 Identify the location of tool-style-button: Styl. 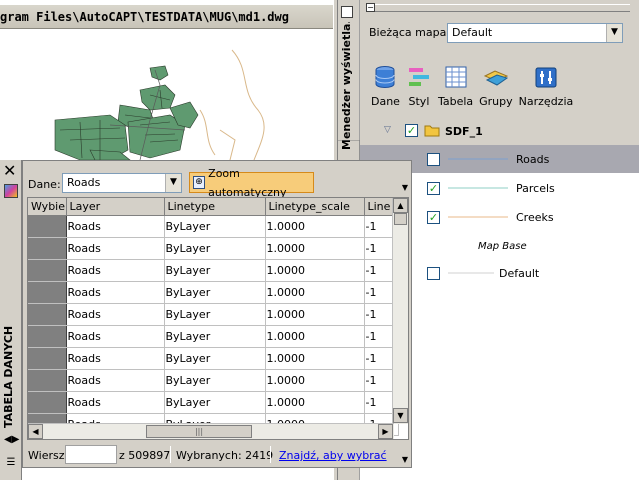
(419, 84).